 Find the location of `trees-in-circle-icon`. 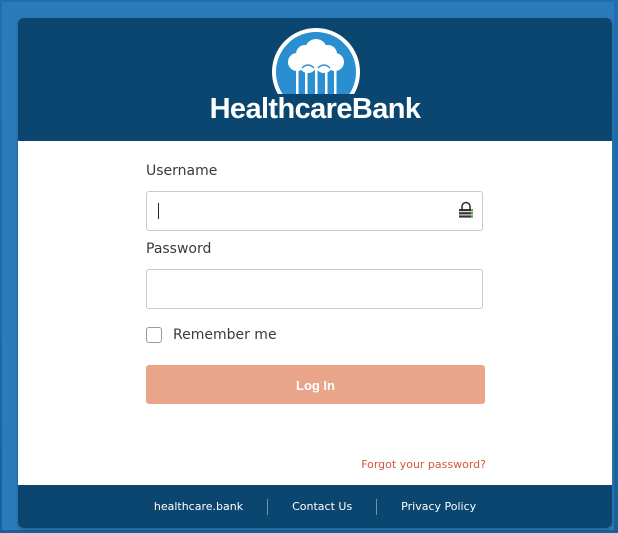

trees-in-circle-icon is located at coordinates (316, 61).